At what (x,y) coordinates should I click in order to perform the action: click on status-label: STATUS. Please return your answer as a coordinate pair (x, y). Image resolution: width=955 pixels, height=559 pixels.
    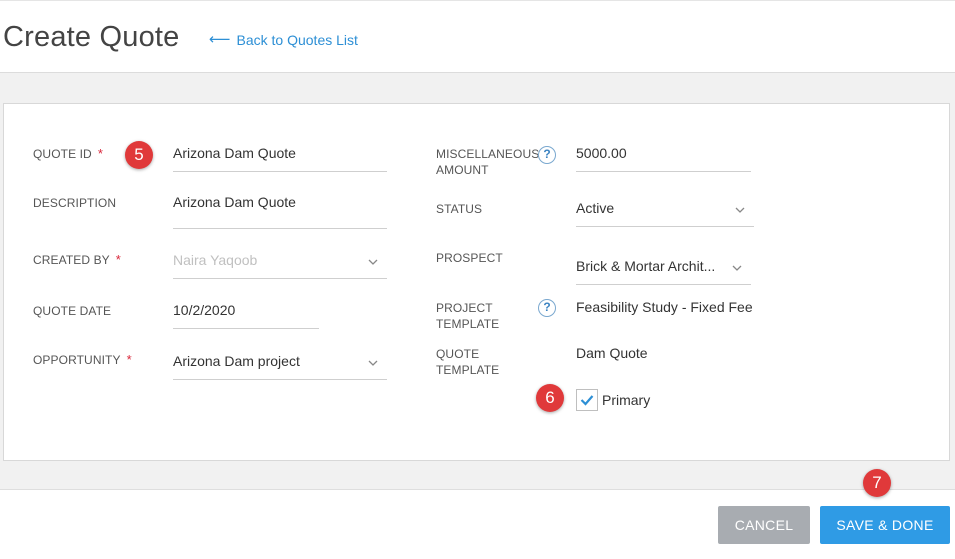
    Looking at the image, I should click on (459, 209).